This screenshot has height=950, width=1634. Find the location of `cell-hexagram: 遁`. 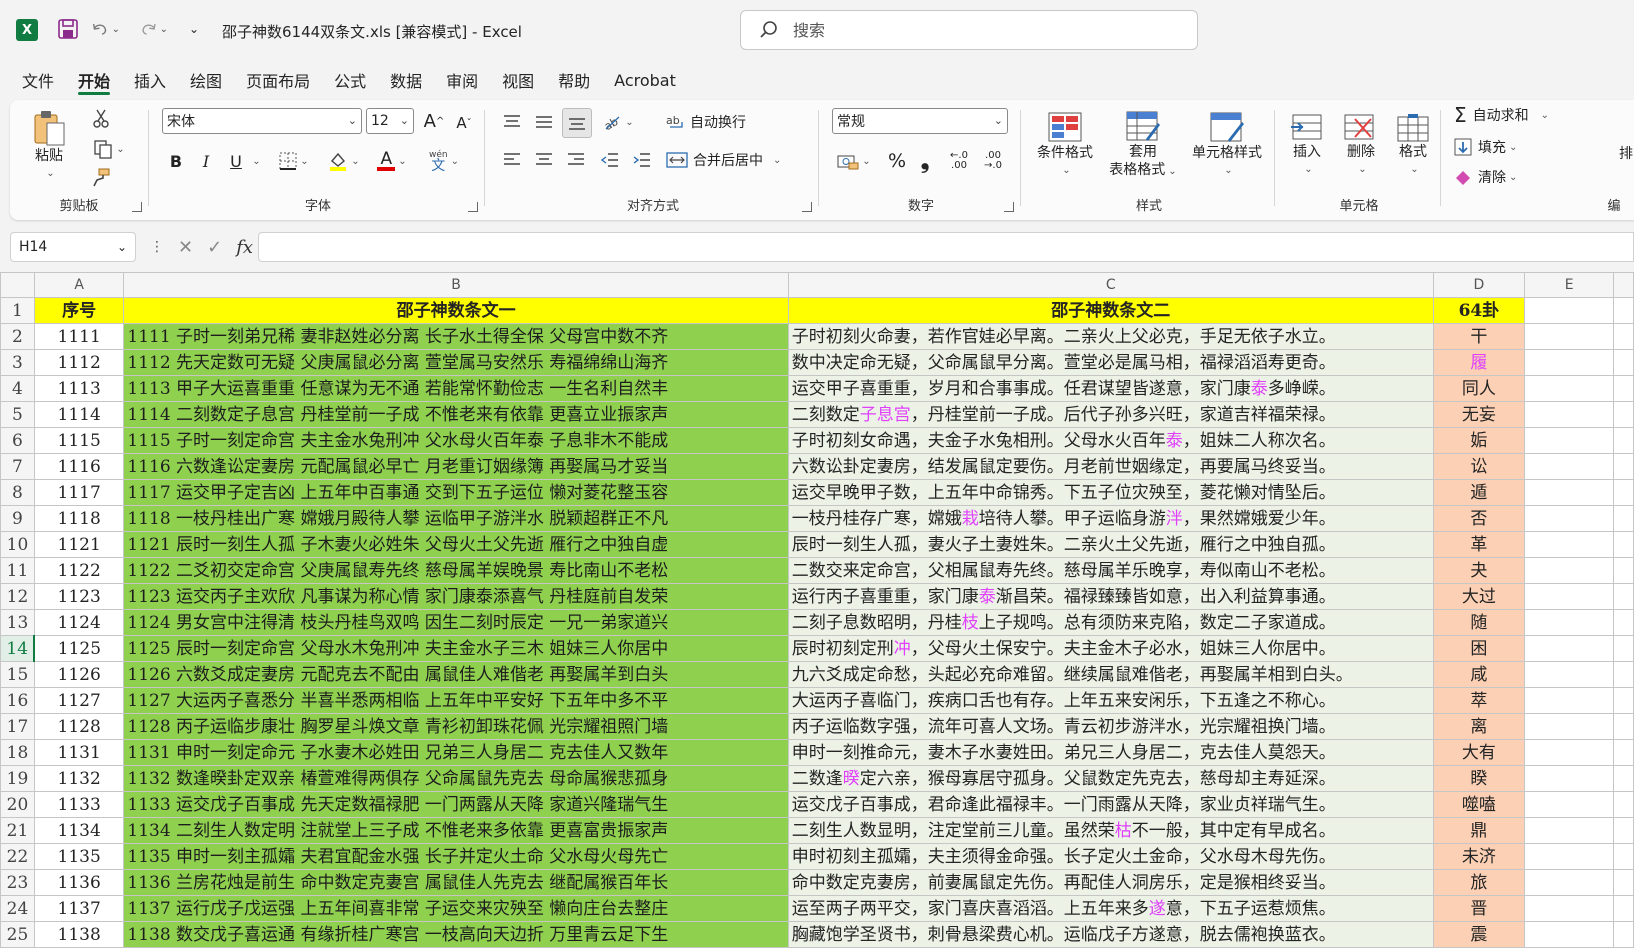

cell-hexagram: 遁 is located at coordinates (1479, 492).